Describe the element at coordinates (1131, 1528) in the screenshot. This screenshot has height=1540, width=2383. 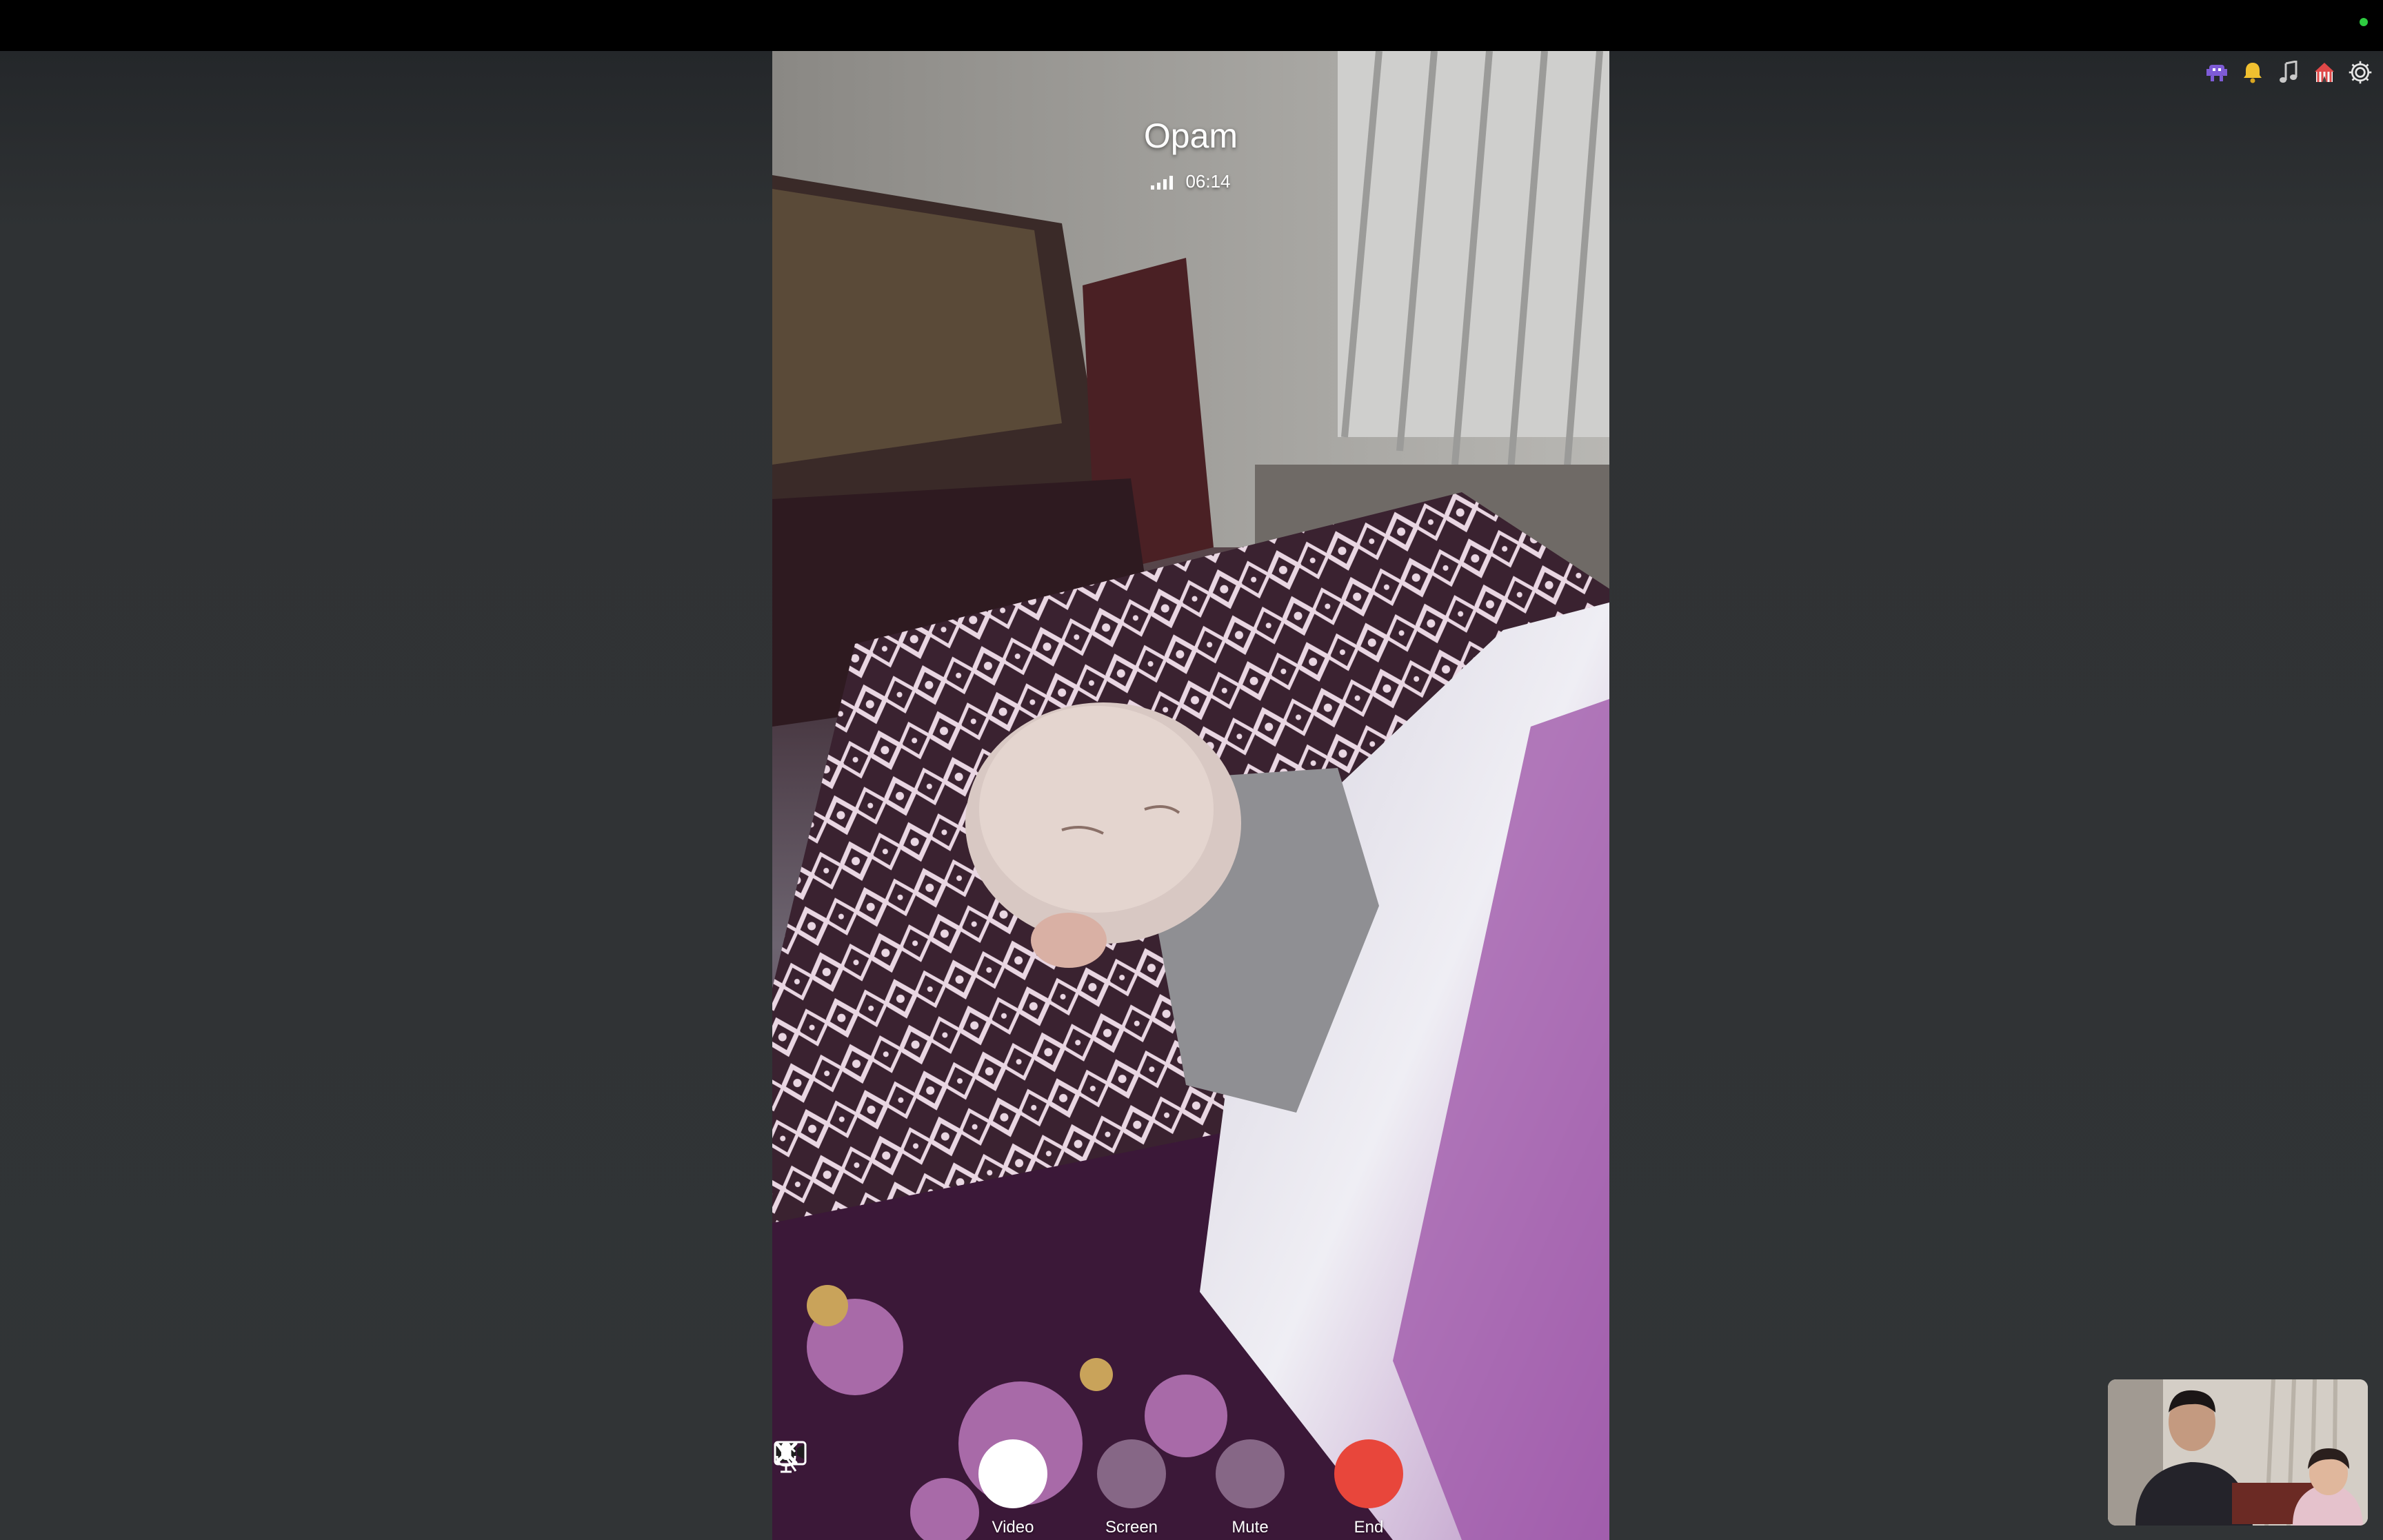
I see `screen-label: Screen` at that location.